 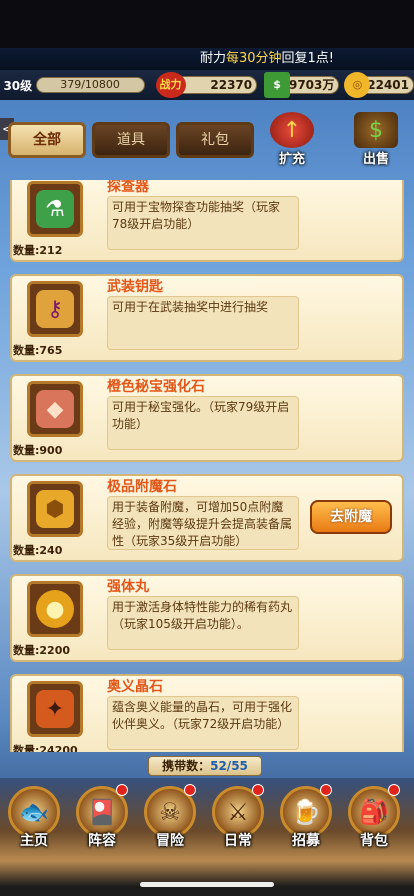 I want to click on item-name: 橙色秘宝强化石, so click(x=156, y=387).